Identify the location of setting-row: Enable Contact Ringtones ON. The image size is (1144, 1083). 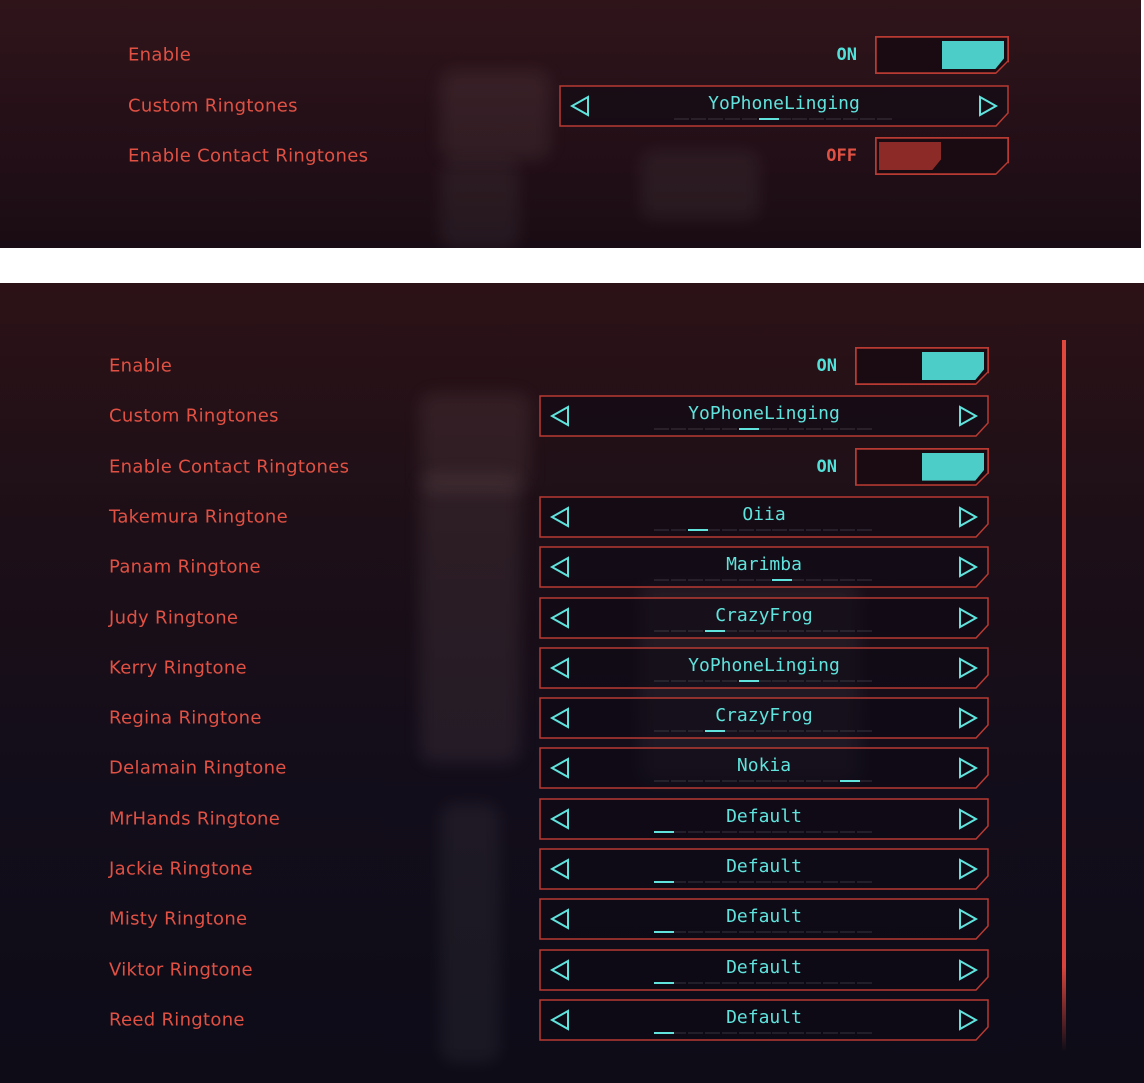
(549, 467).